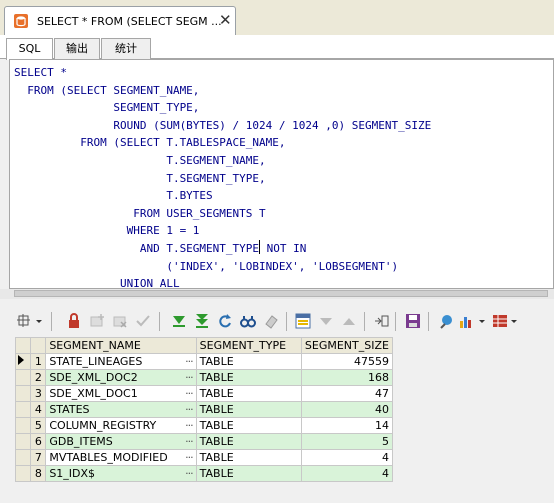  Describe the element at coordinates (281, 322) in the screenshot. I see `result-toolbar` at that location.